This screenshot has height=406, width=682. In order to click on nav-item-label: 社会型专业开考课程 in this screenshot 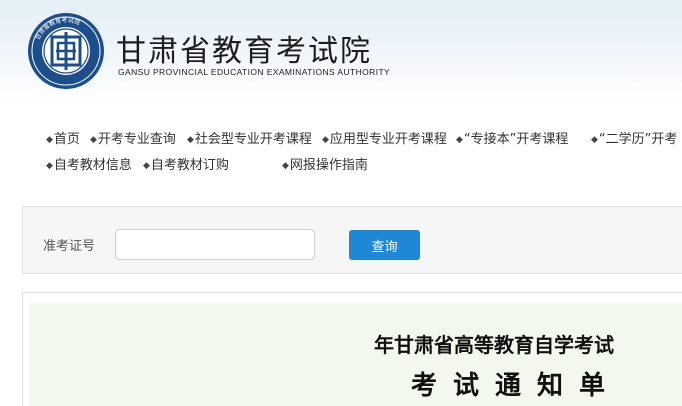, I will do `click(253, 139)`.